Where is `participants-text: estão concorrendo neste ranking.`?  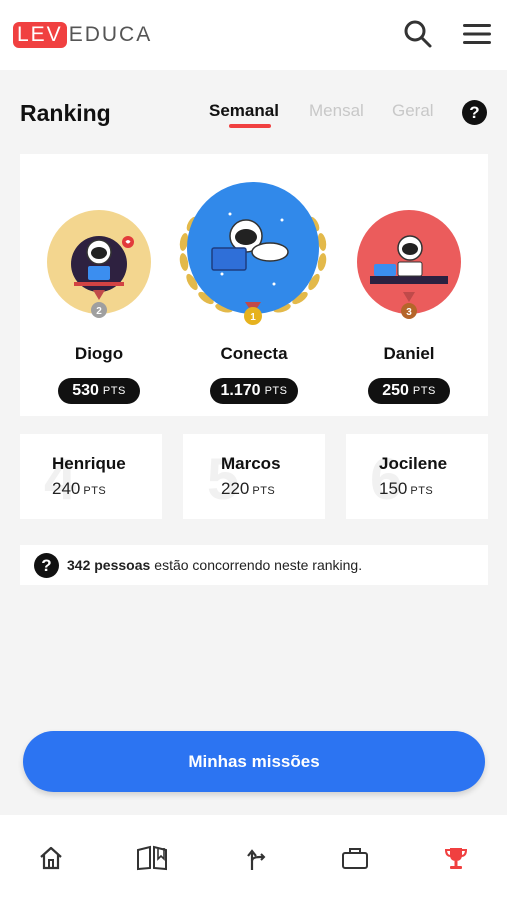
participants-text: estão concorrendo neste ranking. is located at coordinates (258, 565).